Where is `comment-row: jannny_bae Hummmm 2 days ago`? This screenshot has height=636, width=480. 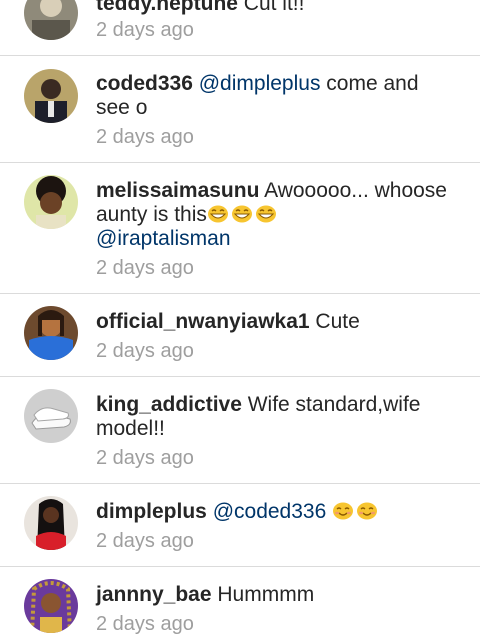 comment-row: jannny_bae Hummmm 2 days ago is located at coordinates (240, 601).